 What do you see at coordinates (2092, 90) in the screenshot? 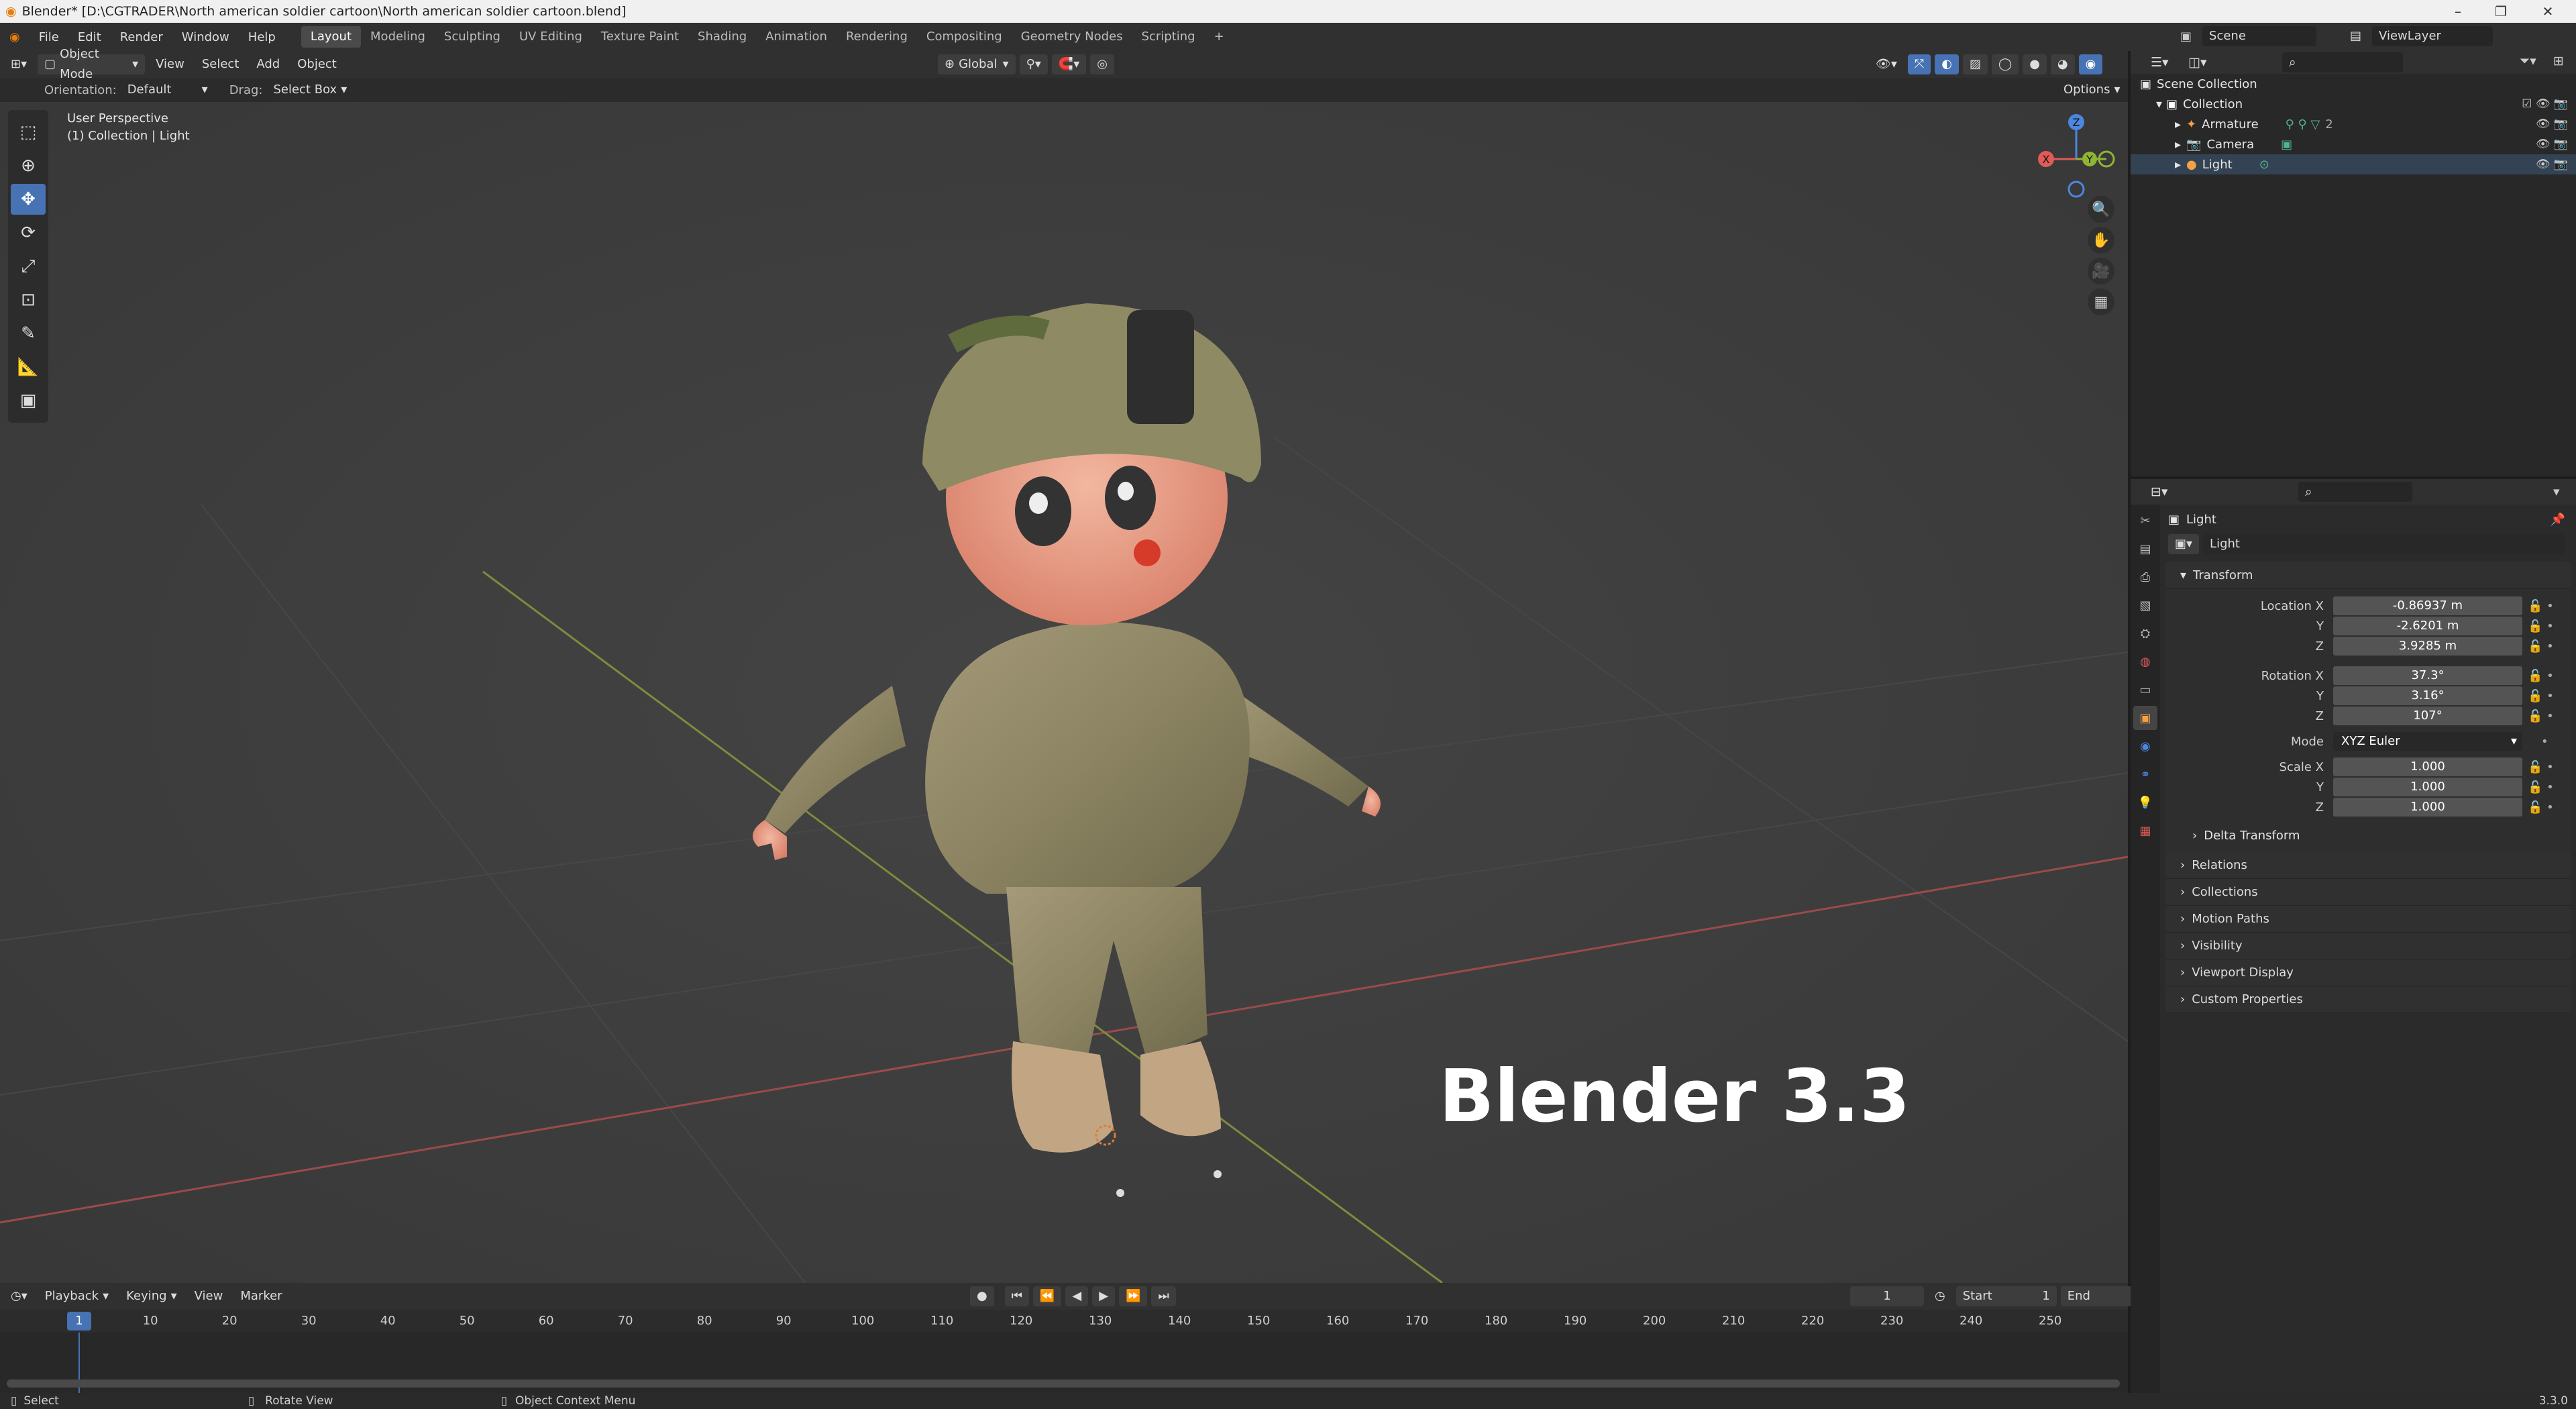
I see `options-button: Options ▾` at bounding box center [2092, 90].